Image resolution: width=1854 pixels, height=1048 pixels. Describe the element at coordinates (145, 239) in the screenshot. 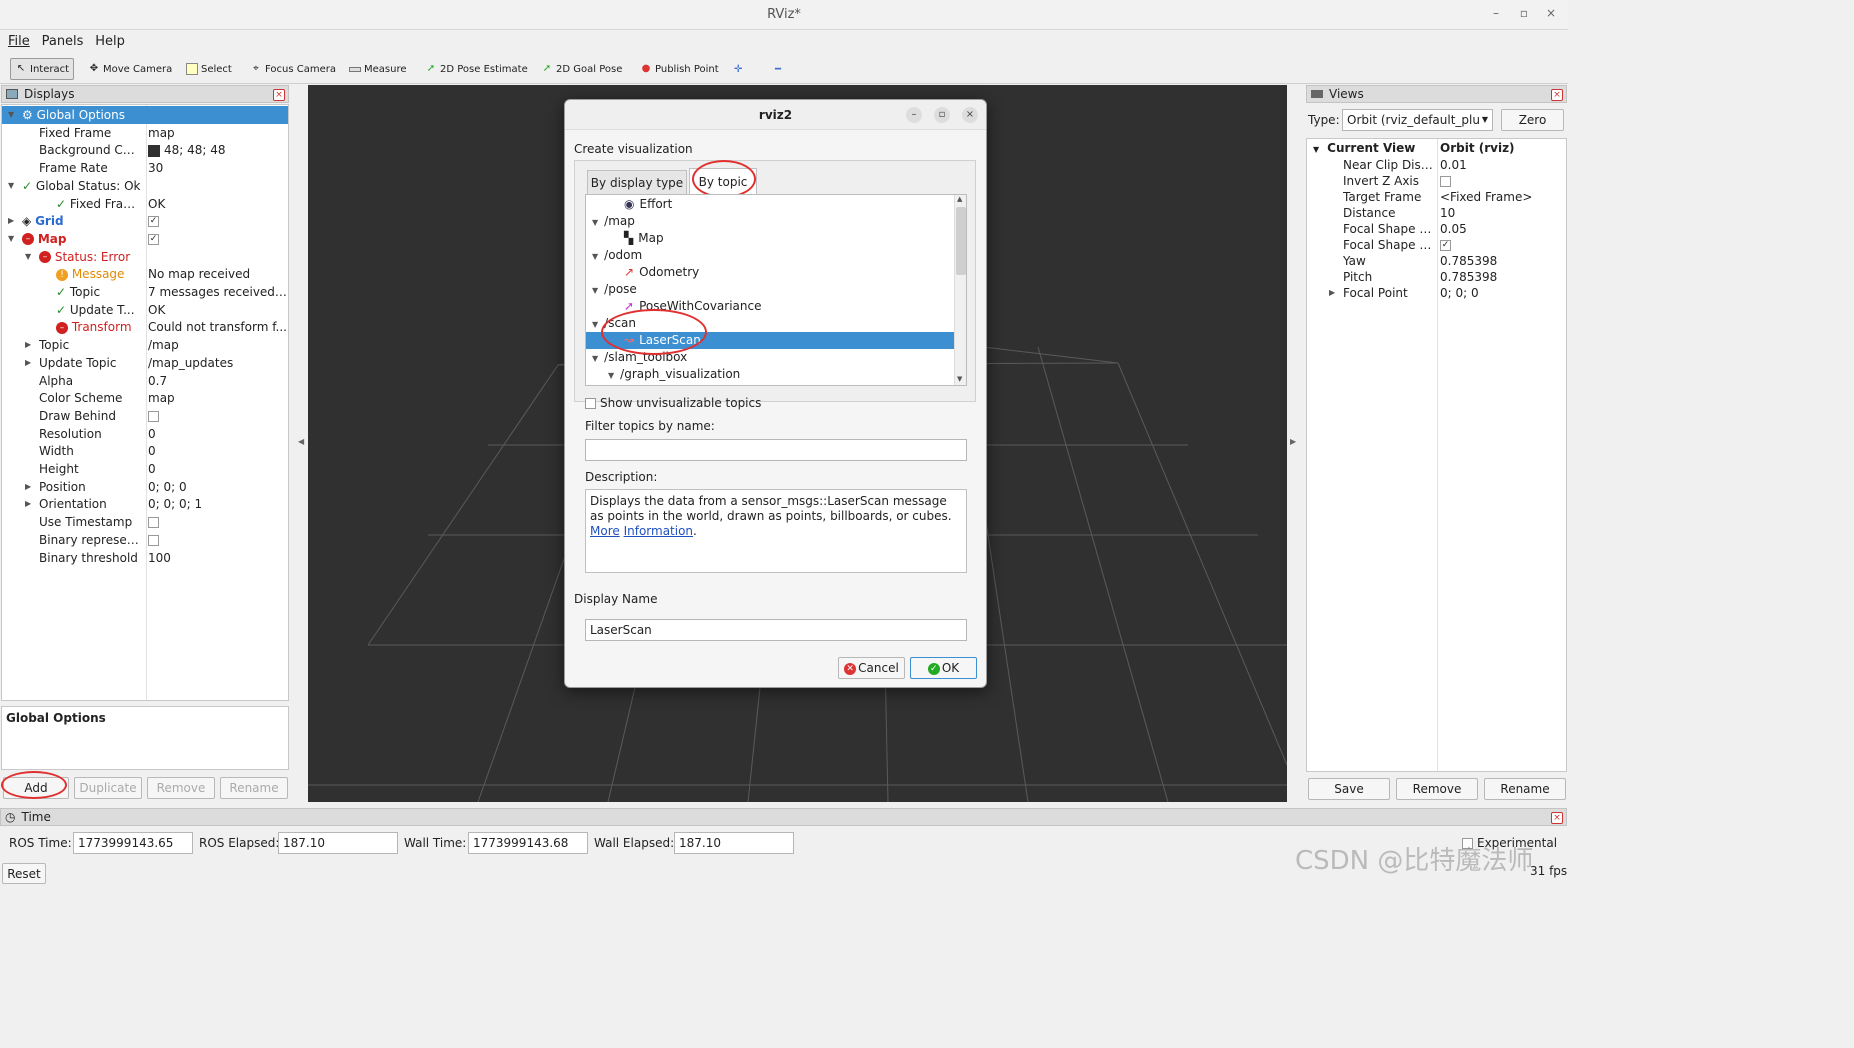

I see `display-row: ▼ – Map ✓` at that location.